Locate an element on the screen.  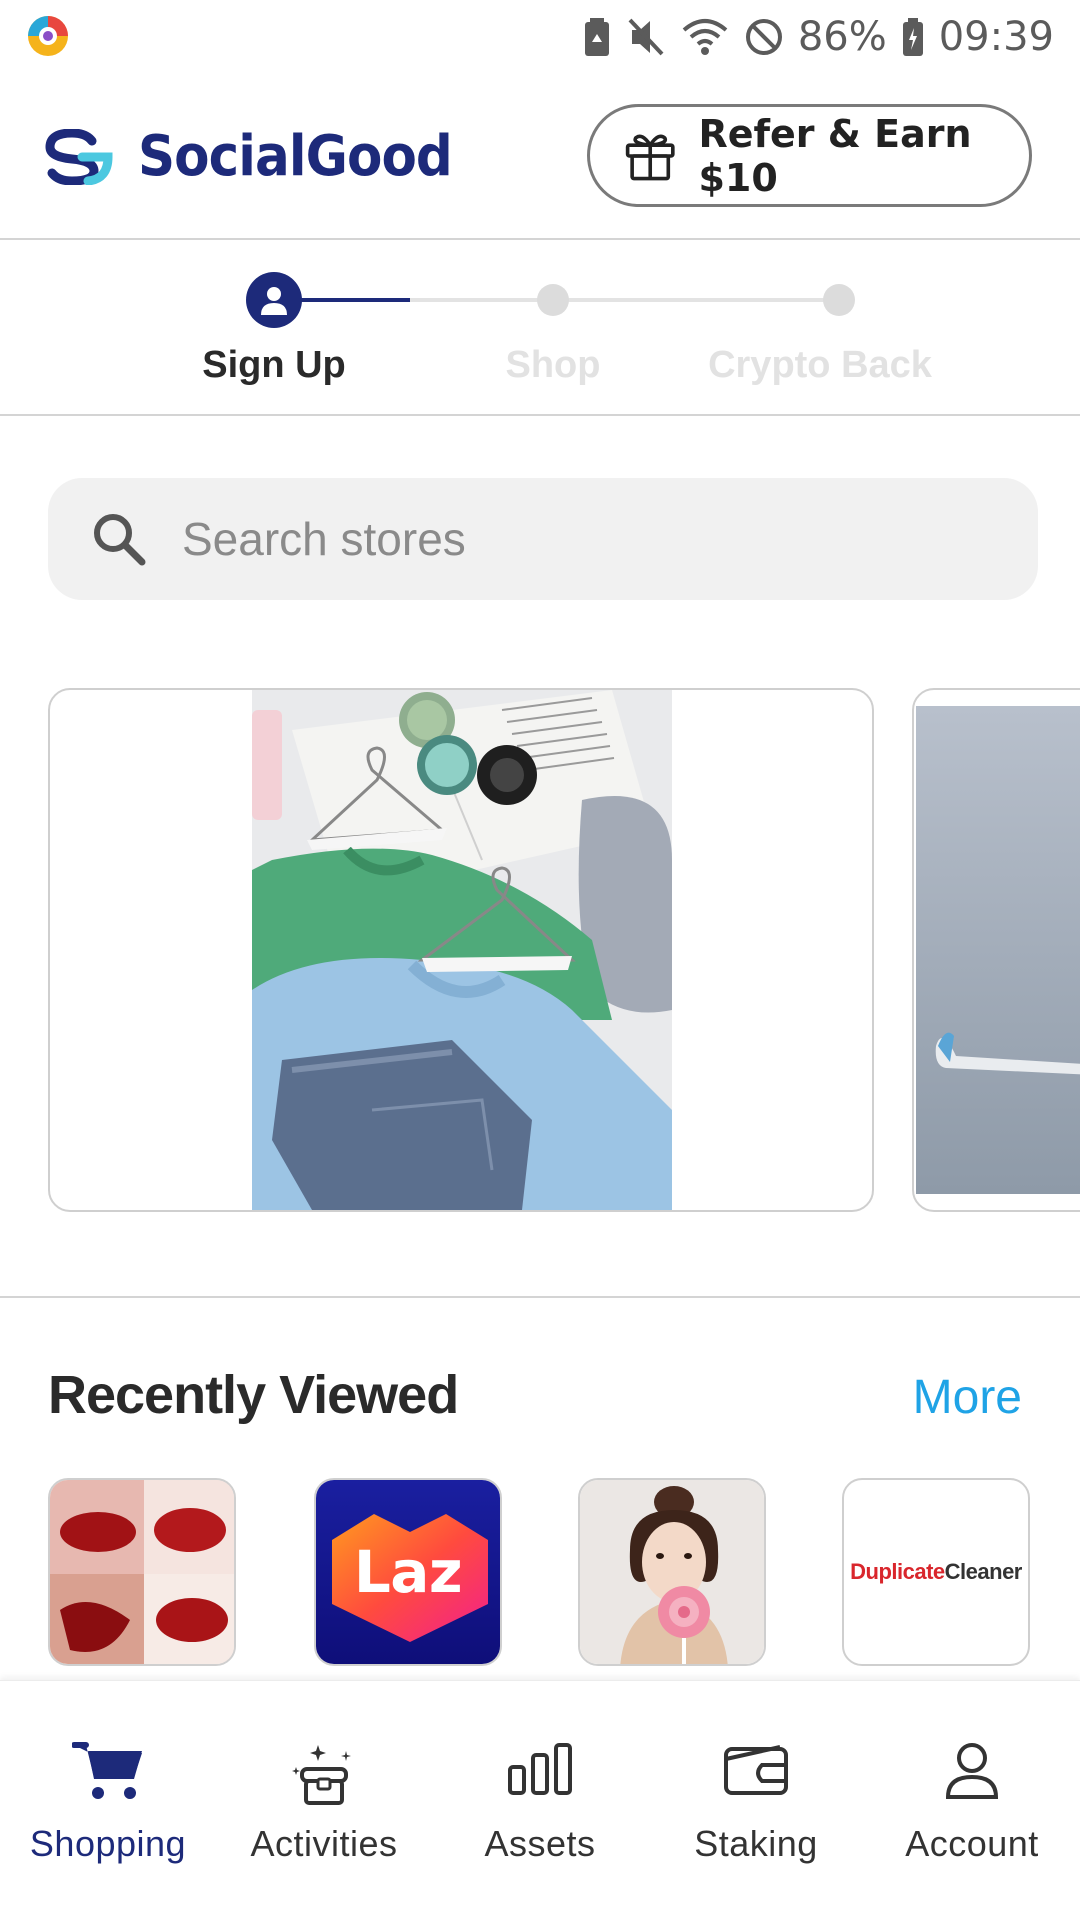
refer-earn-button: Refer & Earn $10 is located at coordinates (809, 155).